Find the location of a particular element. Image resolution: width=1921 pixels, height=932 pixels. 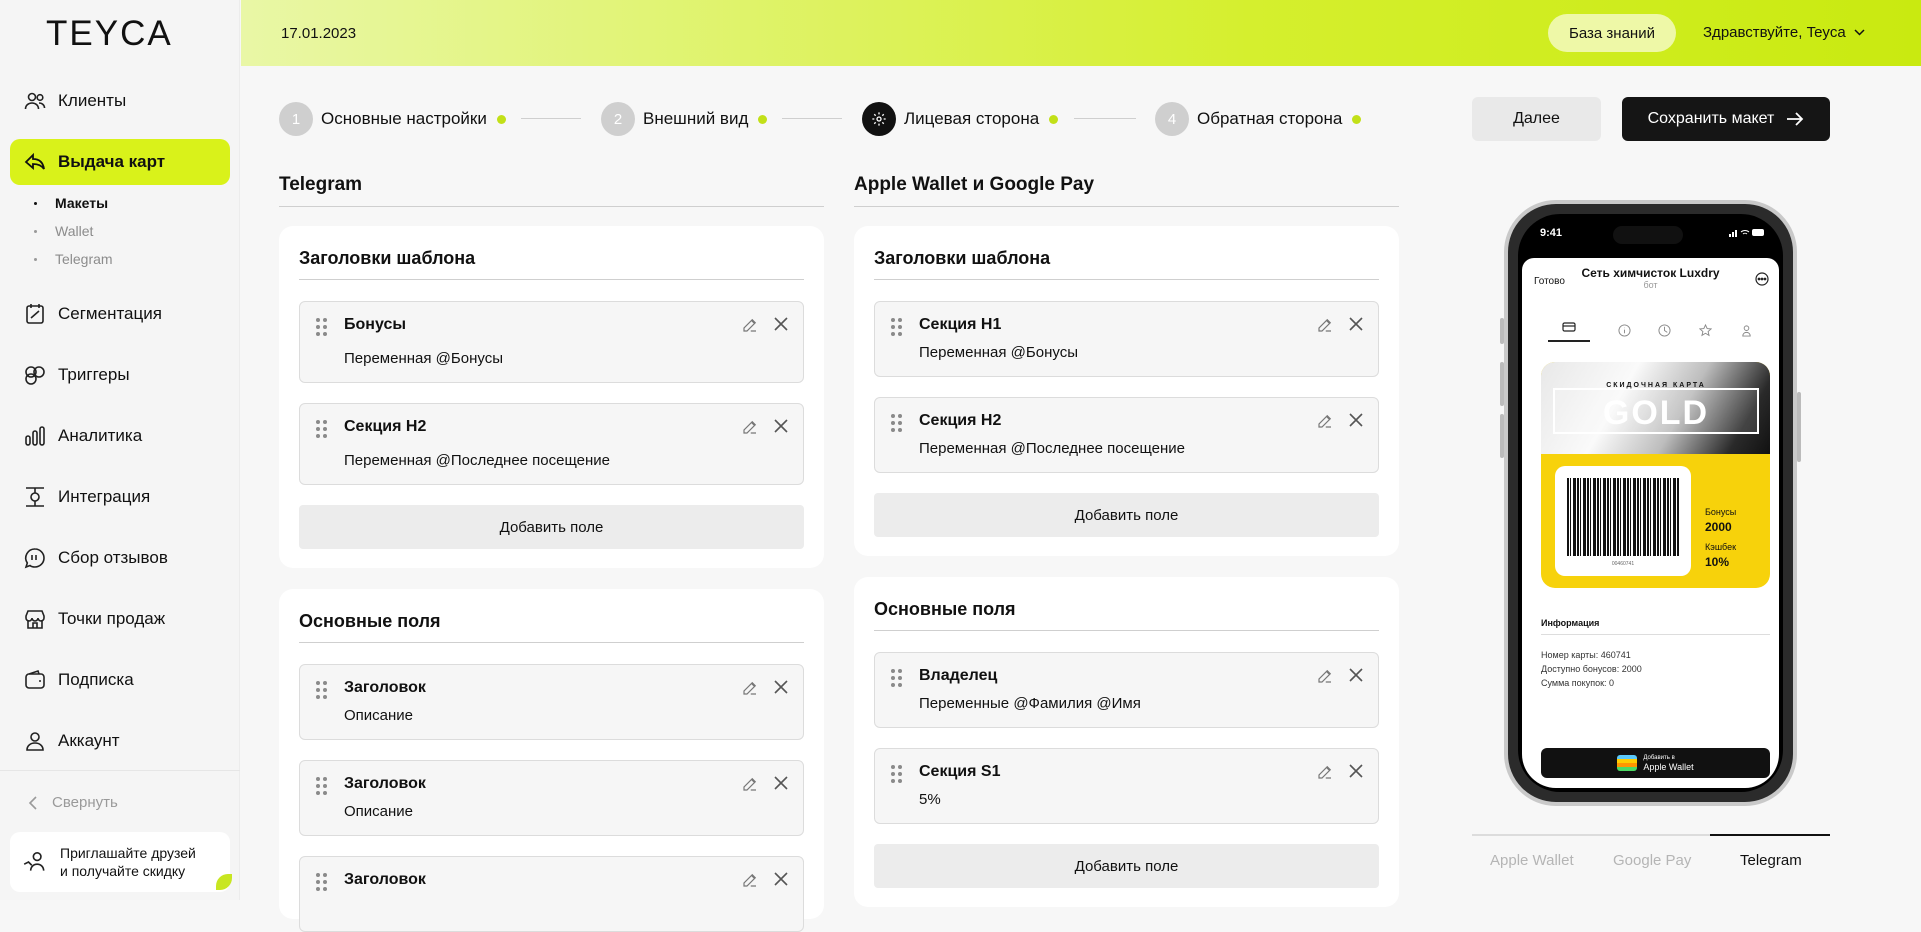

field-item: Секция S1 5% is located at coordinates (1126, 786).